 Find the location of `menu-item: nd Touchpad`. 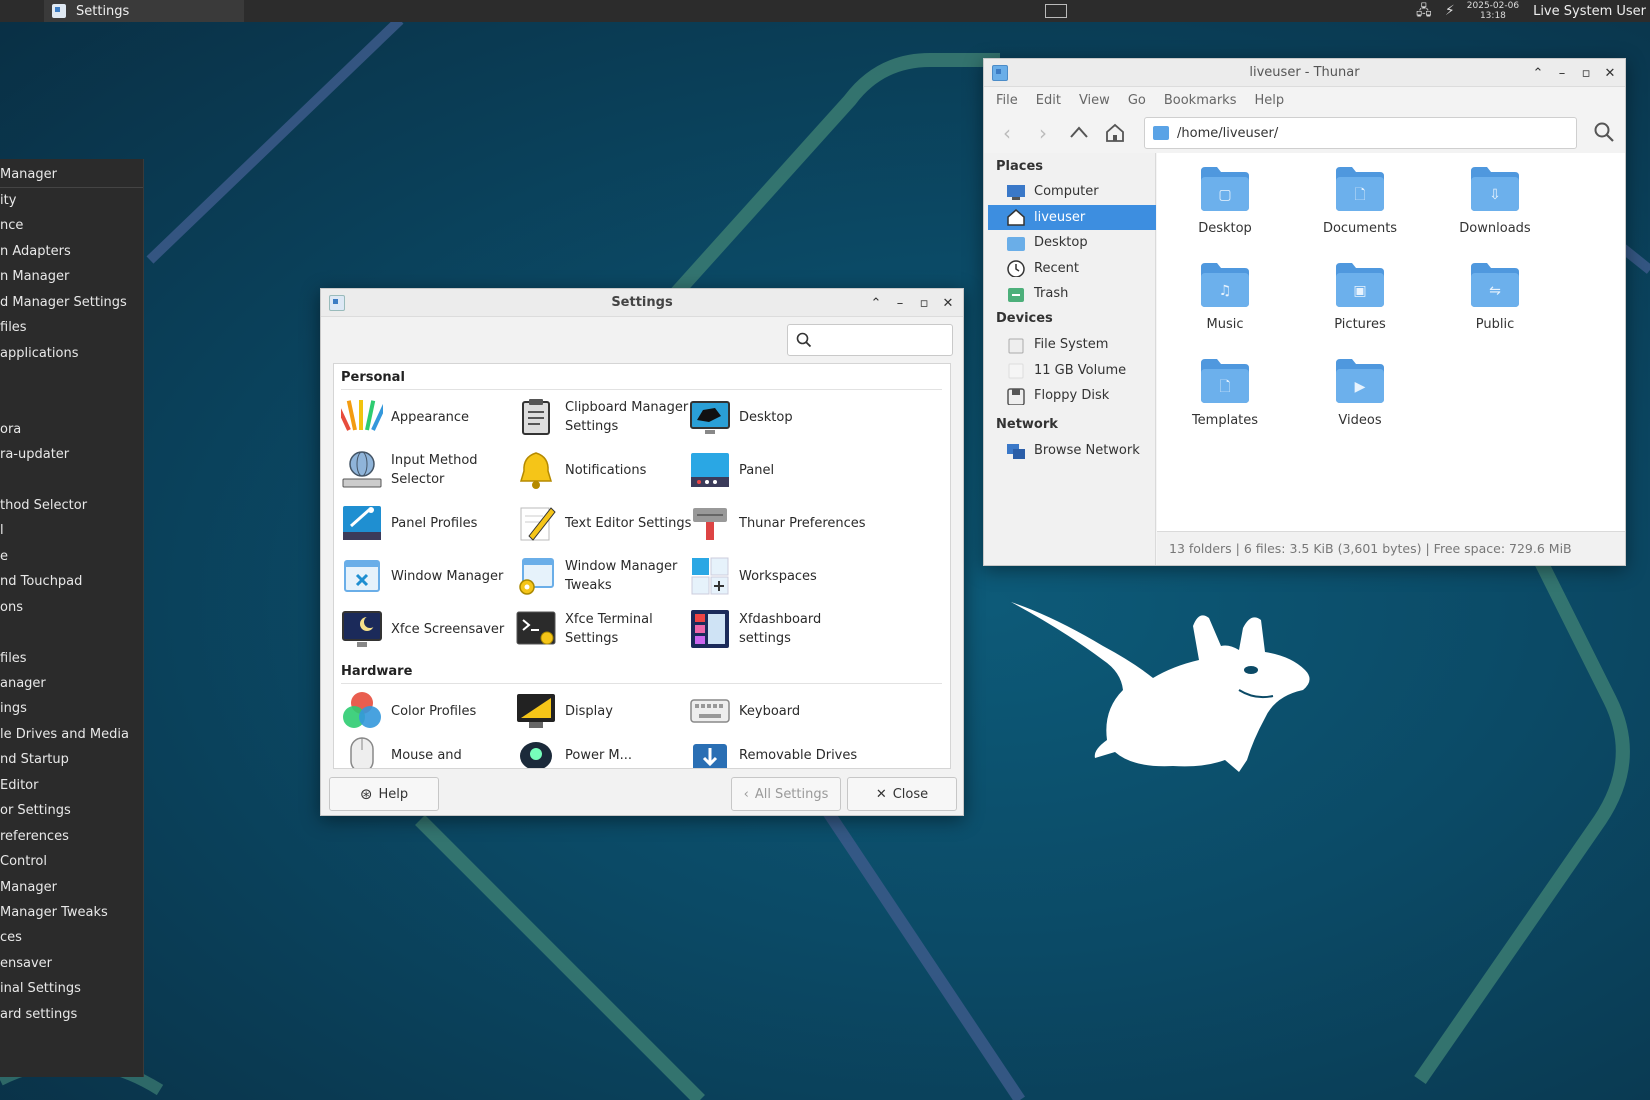

menu-item: nd Touchpad is located at coordinates (41, 581).